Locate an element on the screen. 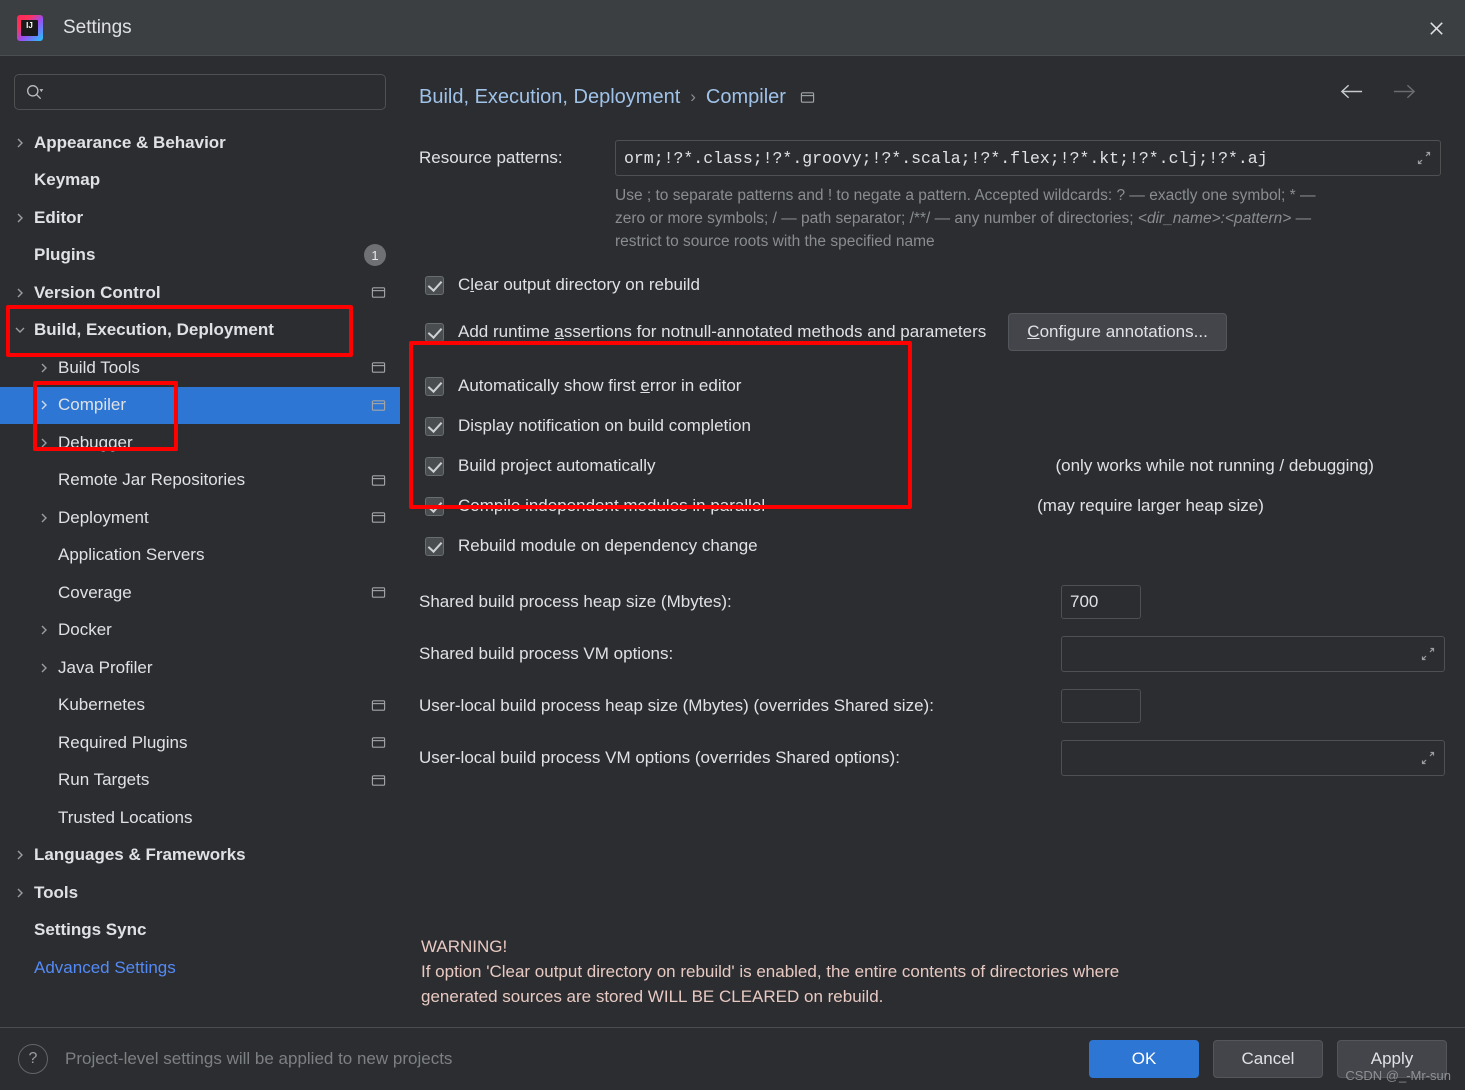 This screenshot has width=1465, height=1090. sidebar-item-debugger: Debugger is located at coordinates (200, 443).